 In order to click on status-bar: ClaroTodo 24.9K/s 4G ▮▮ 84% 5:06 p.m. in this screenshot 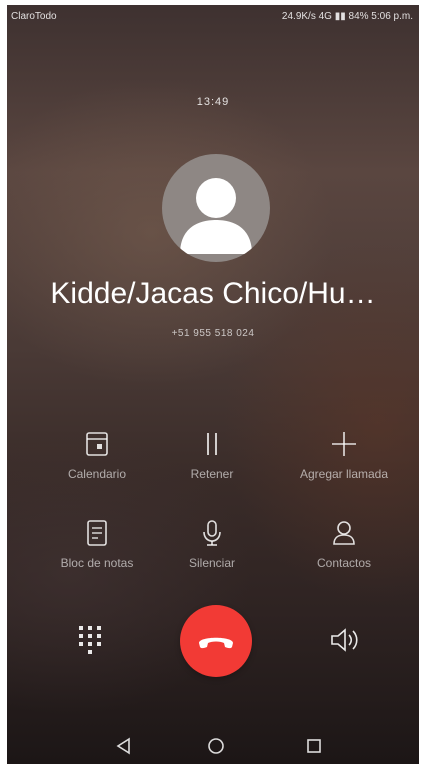, I will do `click(213, 17)`.